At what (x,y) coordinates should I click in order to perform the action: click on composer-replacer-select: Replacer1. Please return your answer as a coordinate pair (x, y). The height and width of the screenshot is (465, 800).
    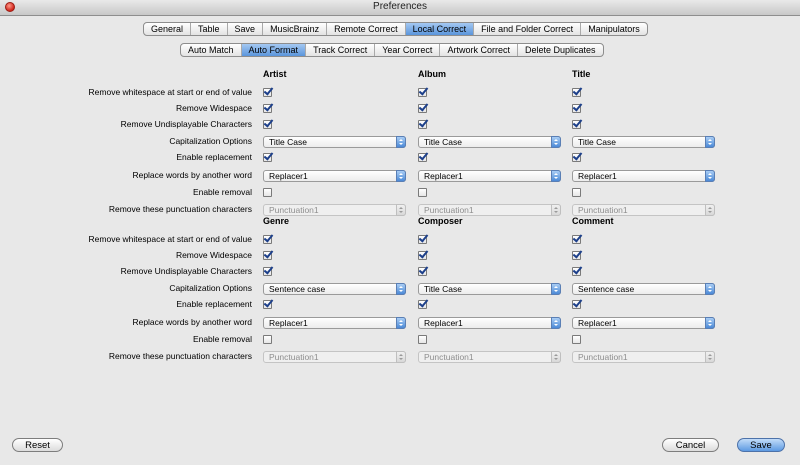
    Looking at the image, I should click on (489, 323).